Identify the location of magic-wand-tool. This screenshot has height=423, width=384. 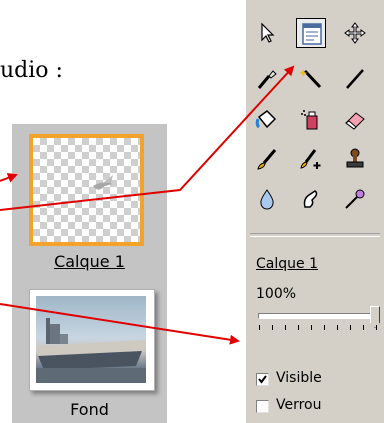
(311, 79).